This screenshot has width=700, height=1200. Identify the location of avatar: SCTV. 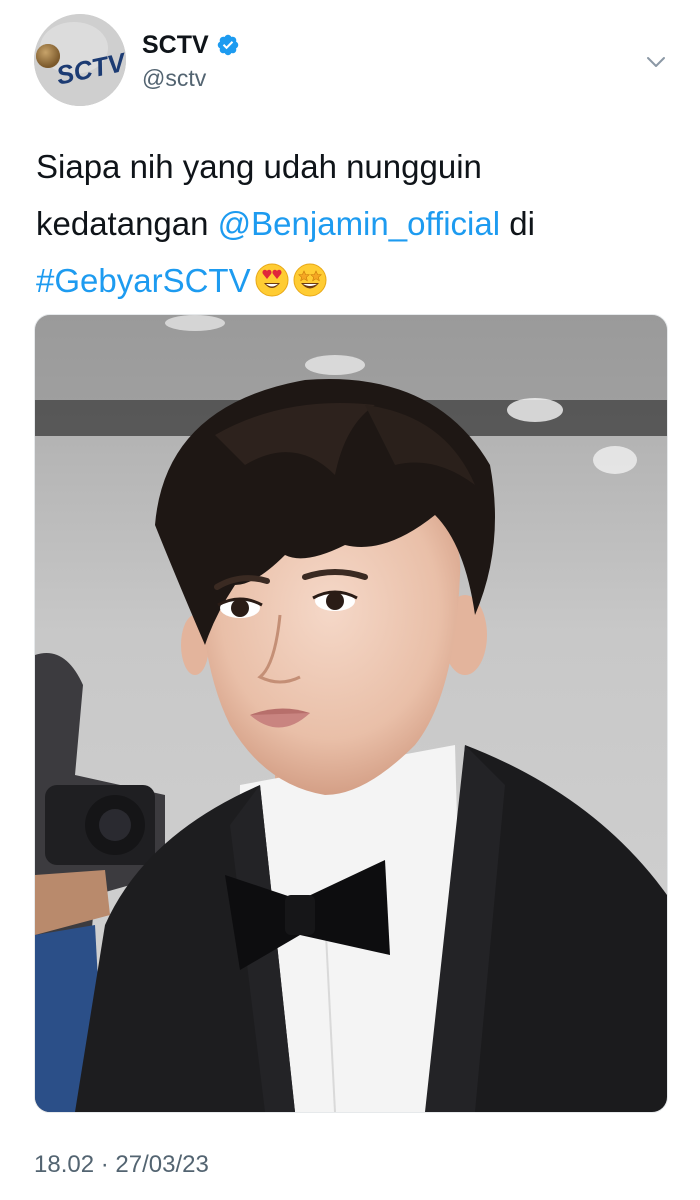
(80, 60).